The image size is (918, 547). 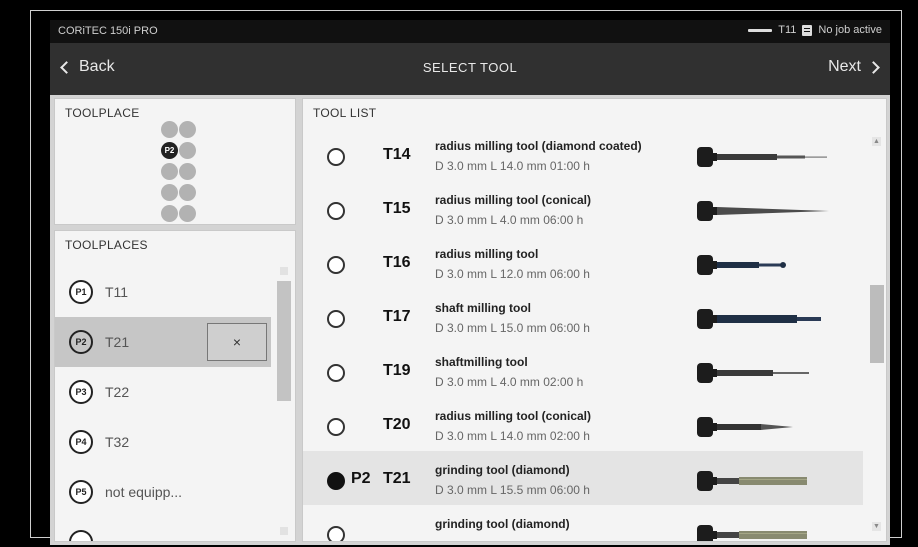 I want to click on tool-name: radius milling tool, so click(x=487, y=254).